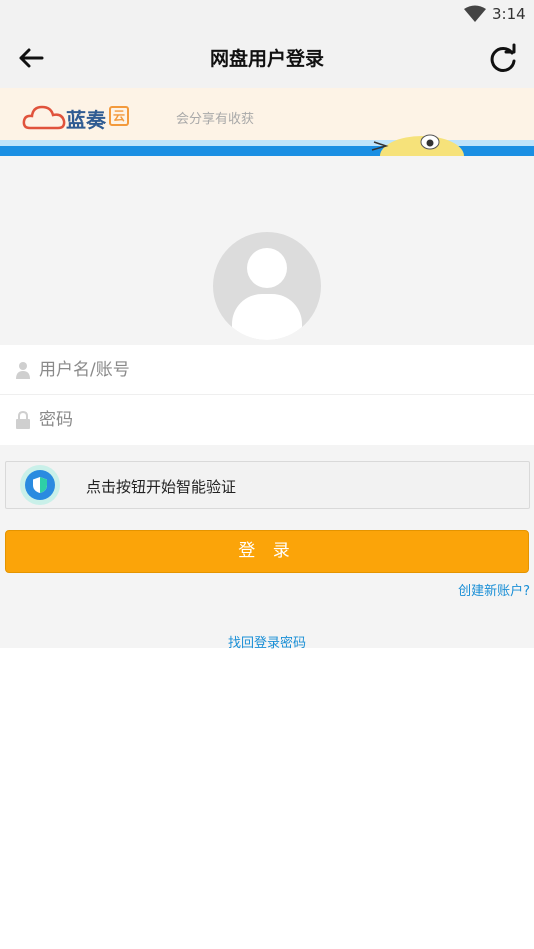  I want to click on username-input, so click(274, 370).